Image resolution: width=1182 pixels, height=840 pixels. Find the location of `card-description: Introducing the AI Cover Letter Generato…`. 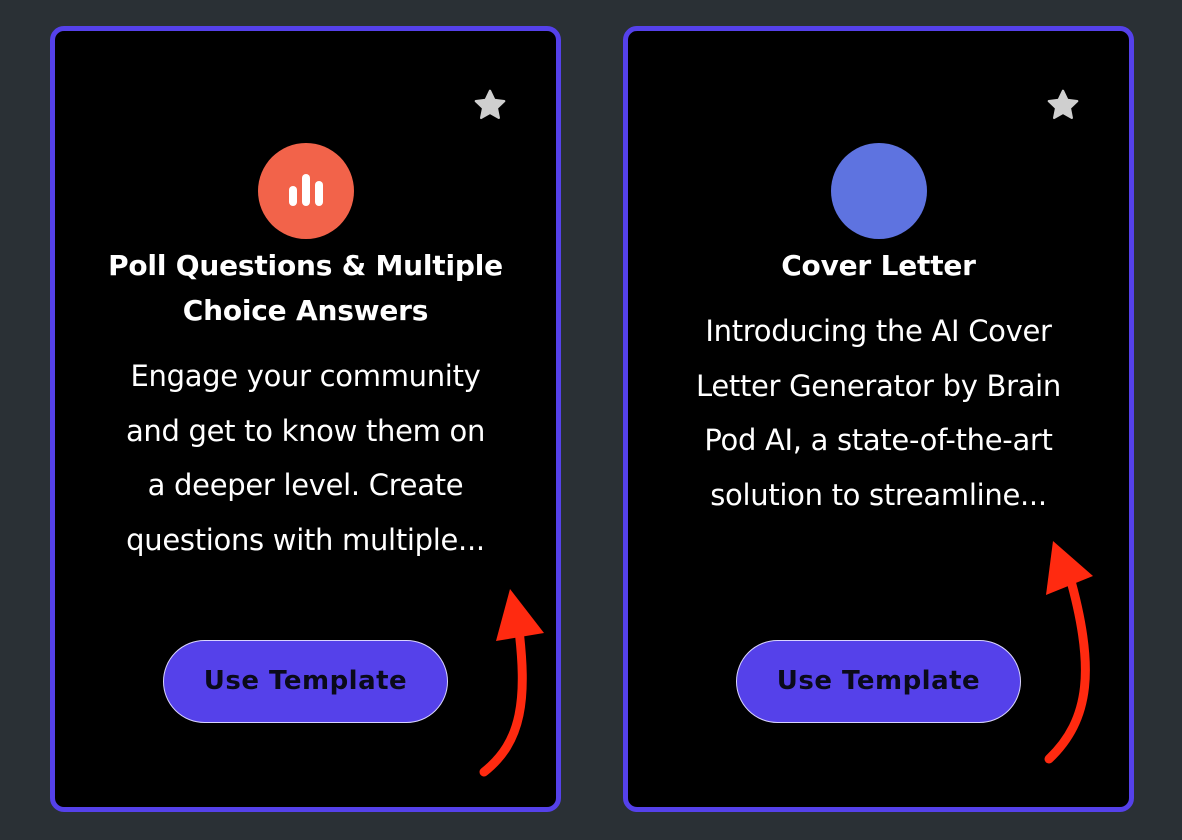

card-description: Introducing the AI Cover Letter Generato… is located at coordinates (878, 413).